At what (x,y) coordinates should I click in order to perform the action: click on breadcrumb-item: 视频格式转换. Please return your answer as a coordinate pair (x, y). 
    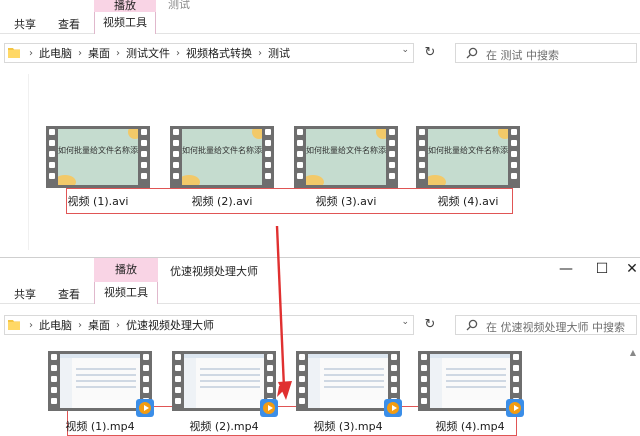
    Looking at the image, I should click on (219, 53).